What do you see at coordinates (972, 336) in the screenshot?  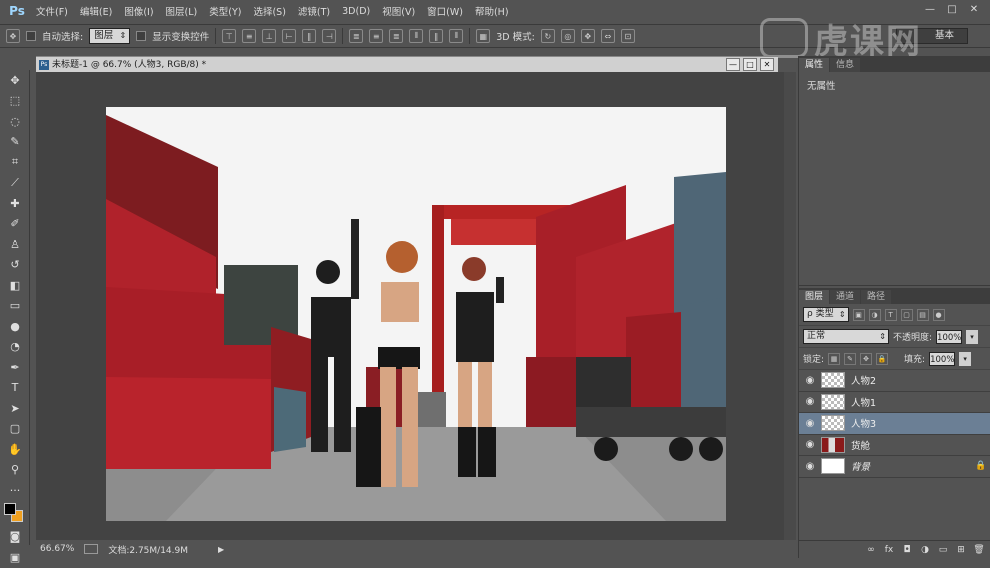 I see `opacity-dropdown-arrow-icon: ▾` at bounding box center [972, 336].